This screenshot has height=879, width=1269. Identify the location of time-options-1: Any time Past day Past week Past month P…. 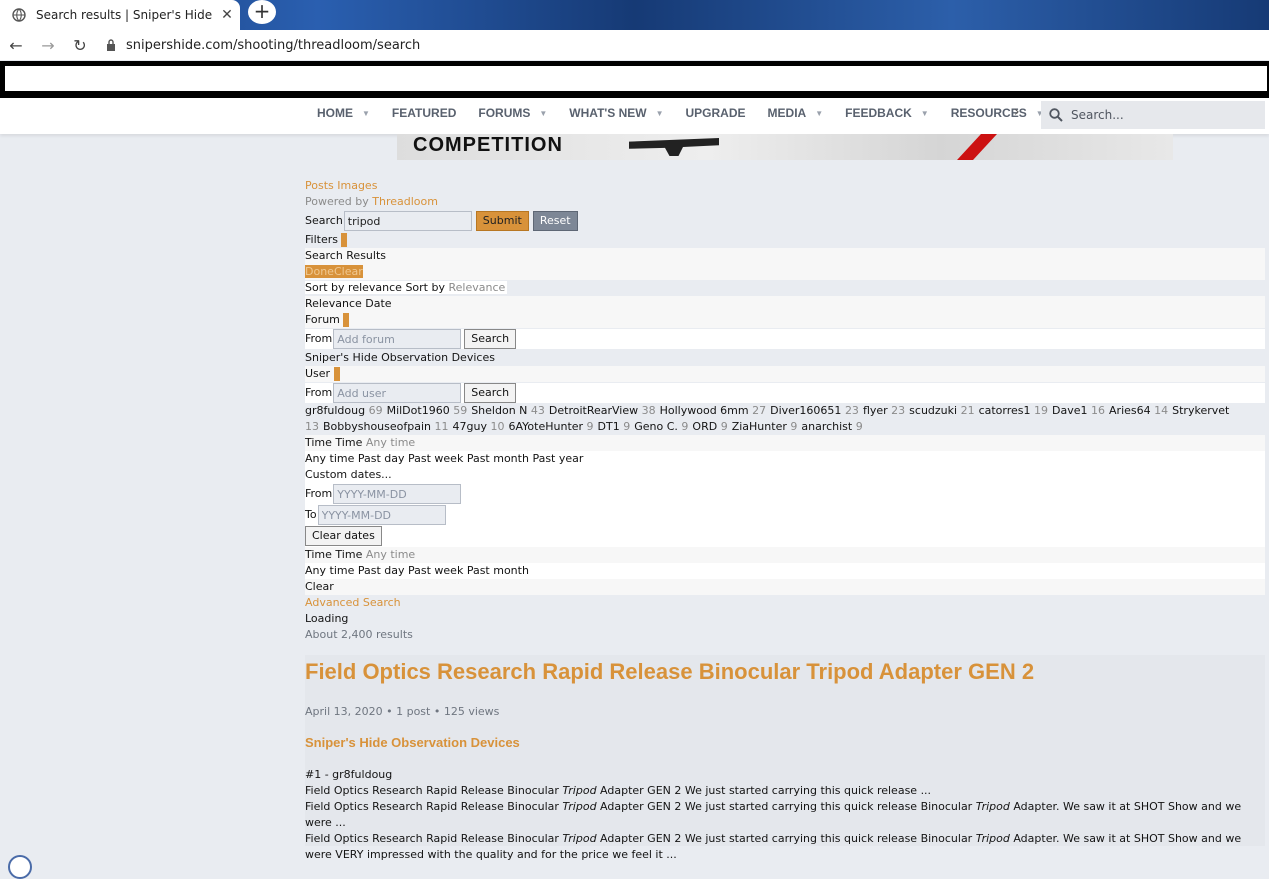
(785, 459).